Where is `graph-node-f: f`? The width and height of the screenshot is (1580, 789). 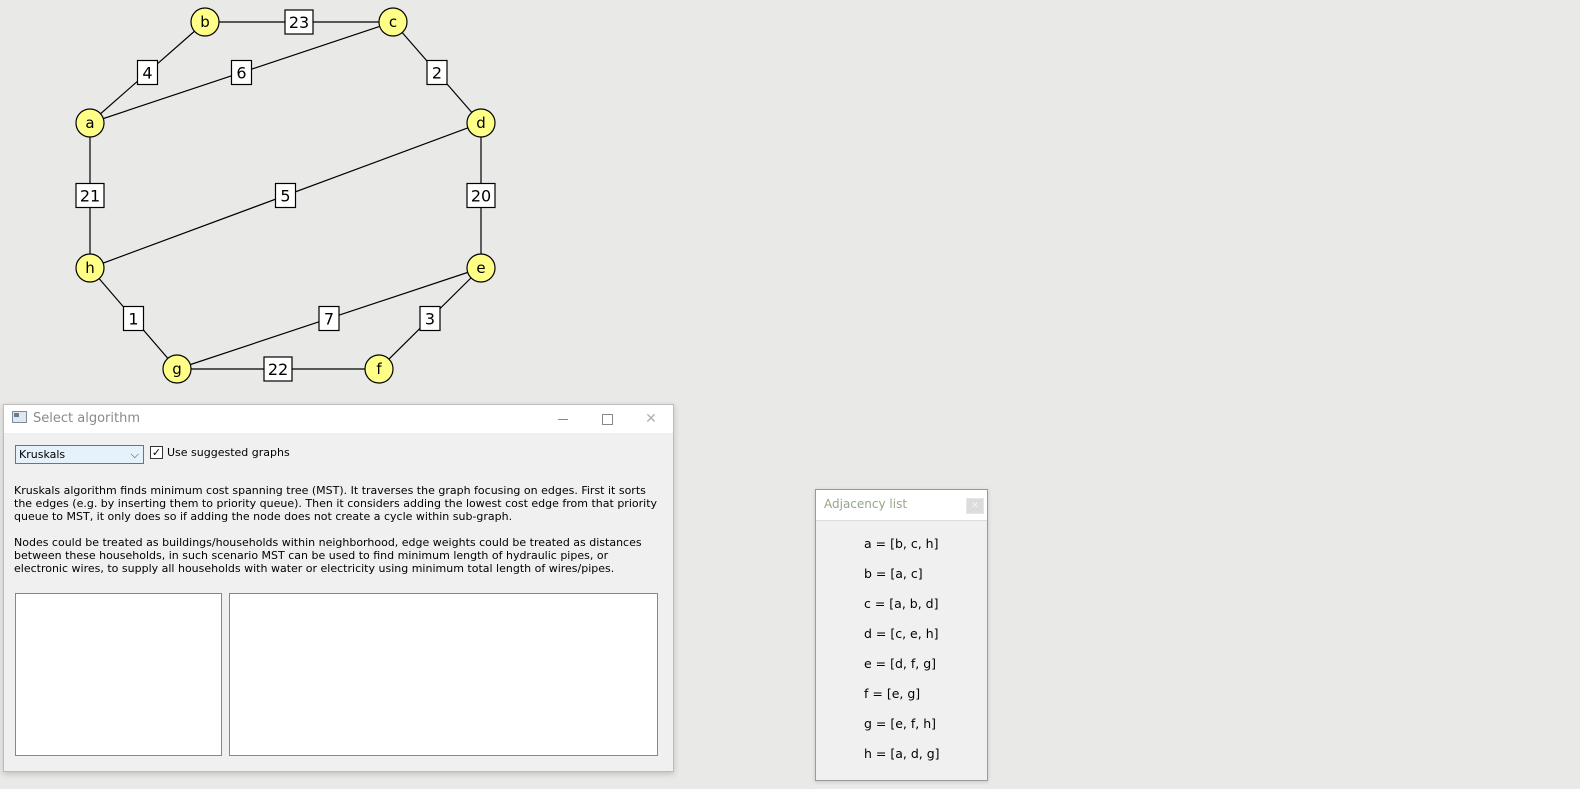 graph-node-f: f is located at coordinates (379, 369).